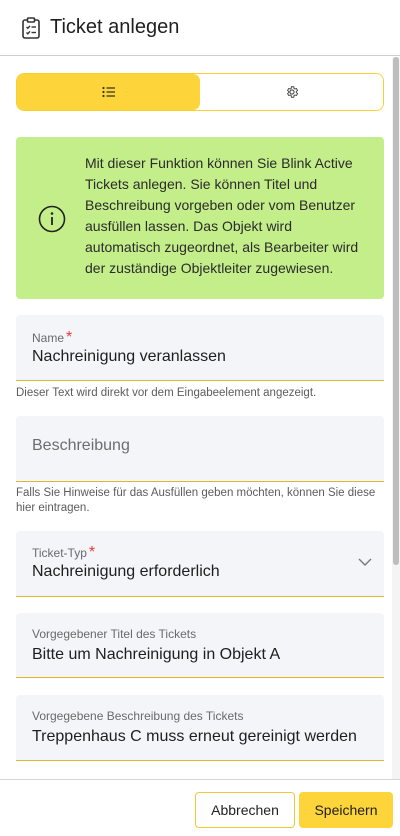 The width and height of the screenshot is (400, 836). Describe the element at coordinates (156, 654) in the screenshot. I see `ticket-title-value: Bitte um Nachreinigung in Objekt A` at that location.